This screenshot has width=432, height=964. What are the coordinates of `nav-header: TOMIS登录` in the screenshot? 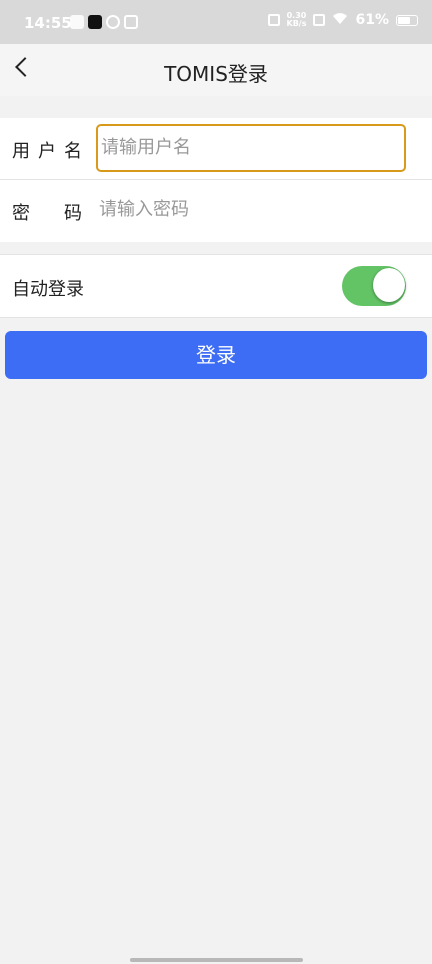 It's located at (216, 70).